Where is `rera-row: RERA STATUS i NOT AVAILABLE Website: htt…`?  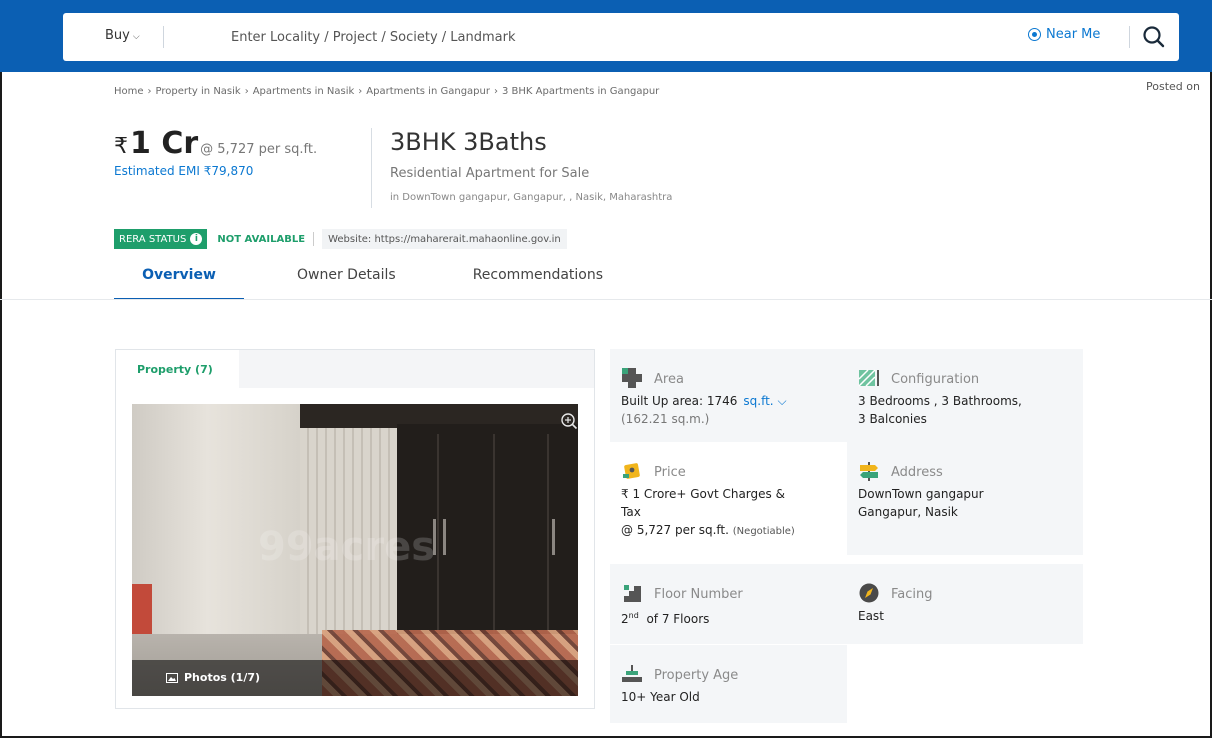
rera-row: RERA STATUS i NOT AVAILABLE Website: htt… is located at coordinates (340, 239).